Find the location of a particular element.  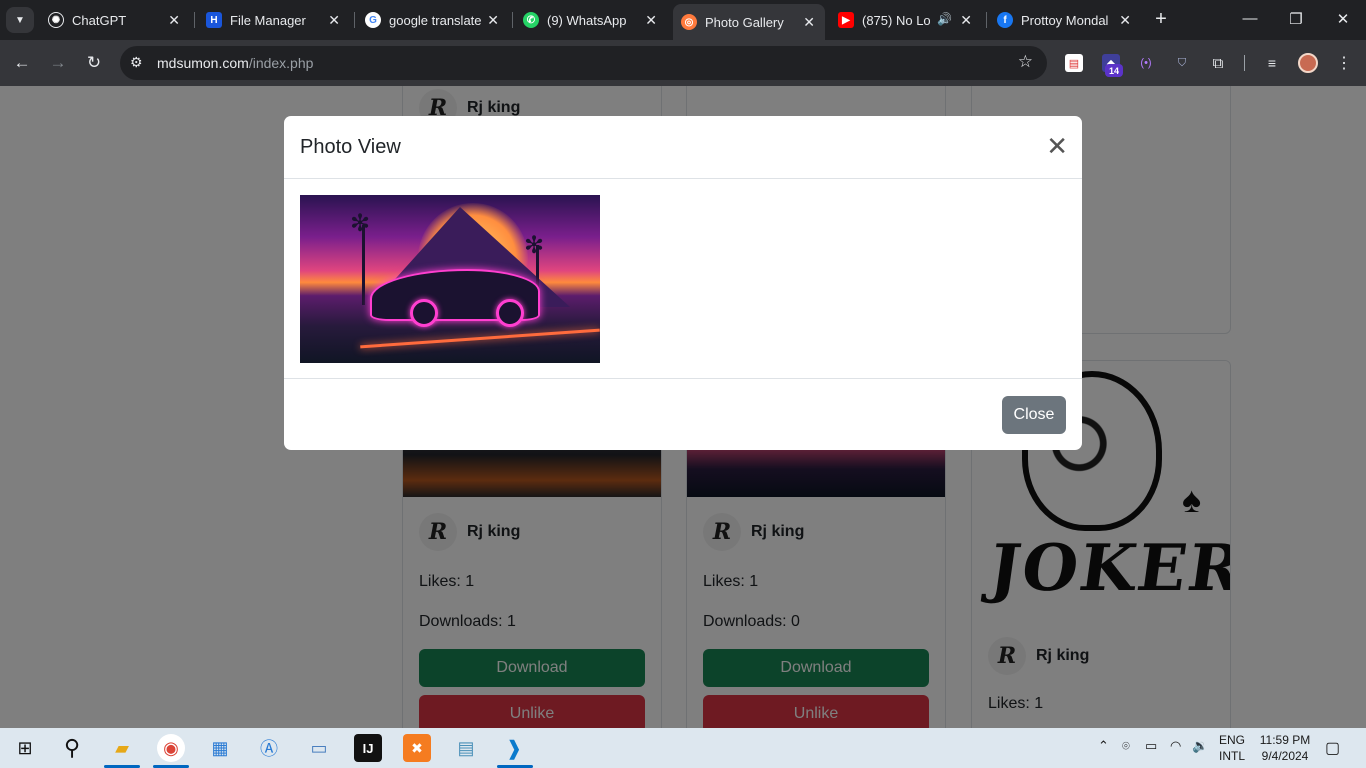

intellij-icon: IJ is located at coordinates (368, 748).